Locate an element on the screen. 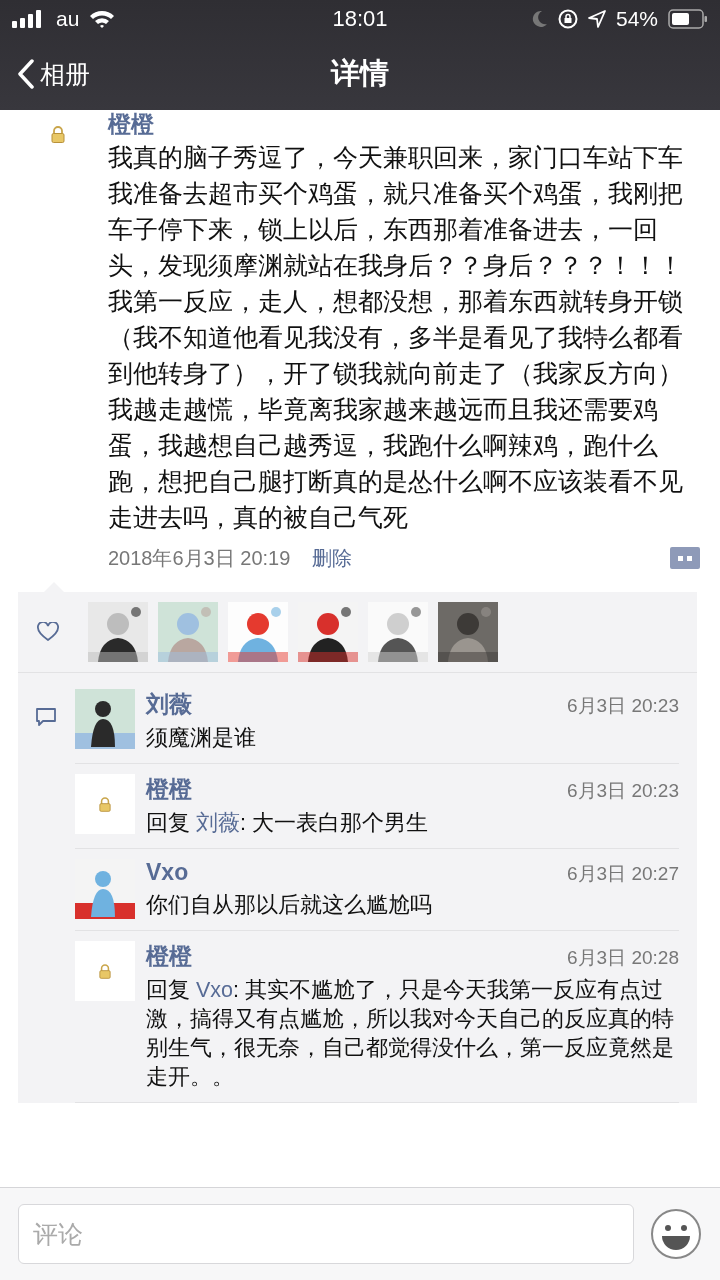 This screenshot has height=1280, width=720. heart-icon is located at coordinates (48, 632).